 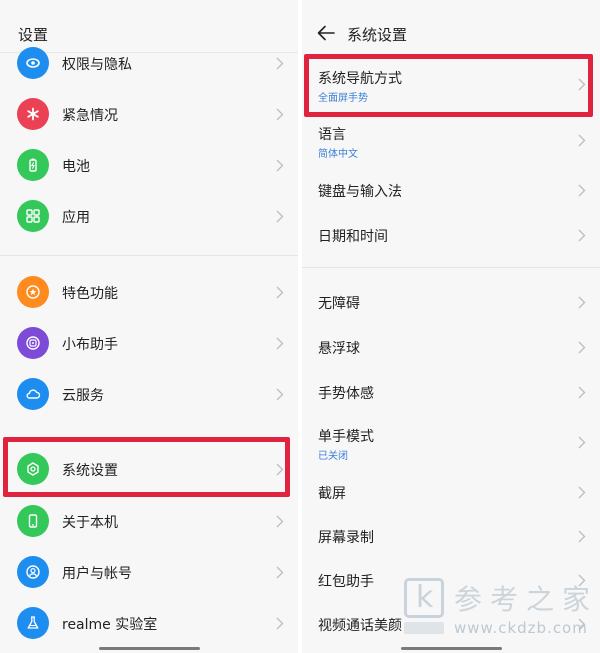 What do you see at coordinates (346, 394) in the screenshot?
I see `setting-label: 手势体感` at bounding box center [346, 394].